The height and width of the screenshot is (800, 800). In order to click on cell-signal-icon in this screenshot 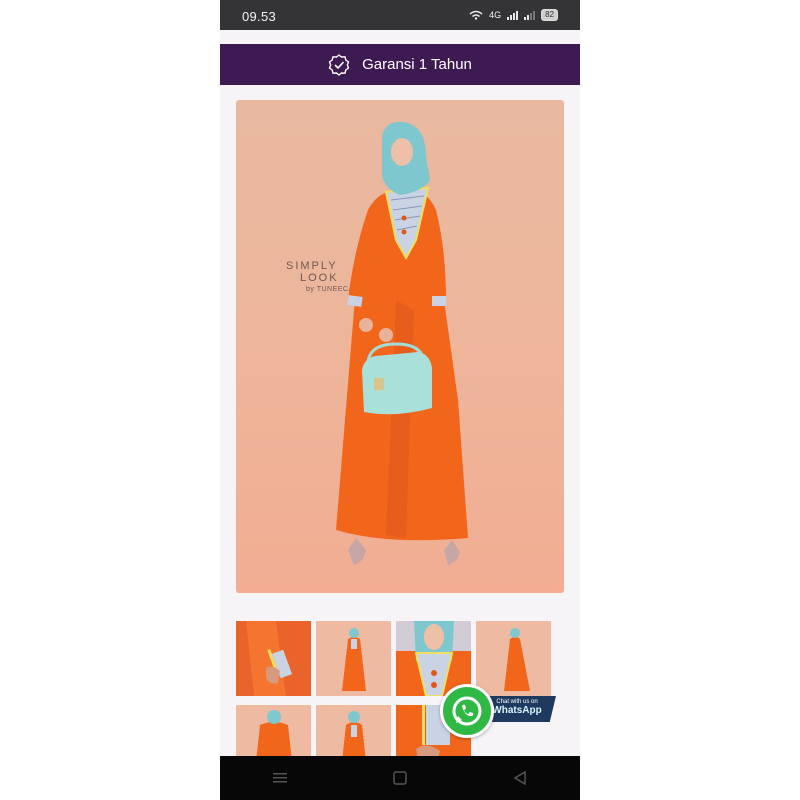, I will do `click(513, 15)`.